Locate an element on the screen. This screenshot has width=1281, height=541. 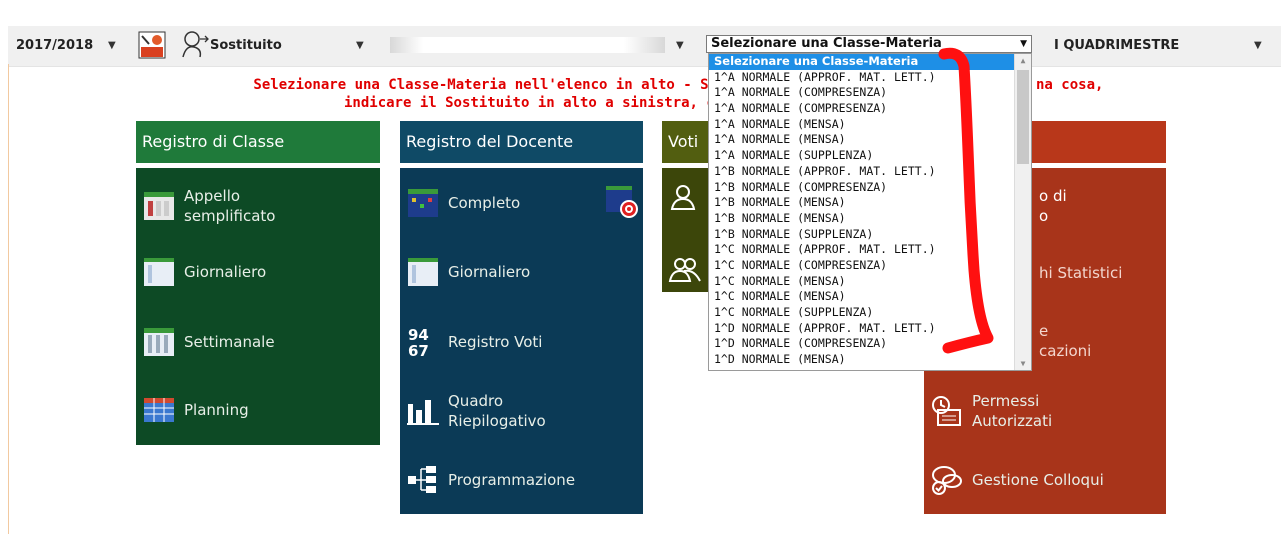
right-partial-item-2: hi Statistici is located at coordinates (1080, 273).